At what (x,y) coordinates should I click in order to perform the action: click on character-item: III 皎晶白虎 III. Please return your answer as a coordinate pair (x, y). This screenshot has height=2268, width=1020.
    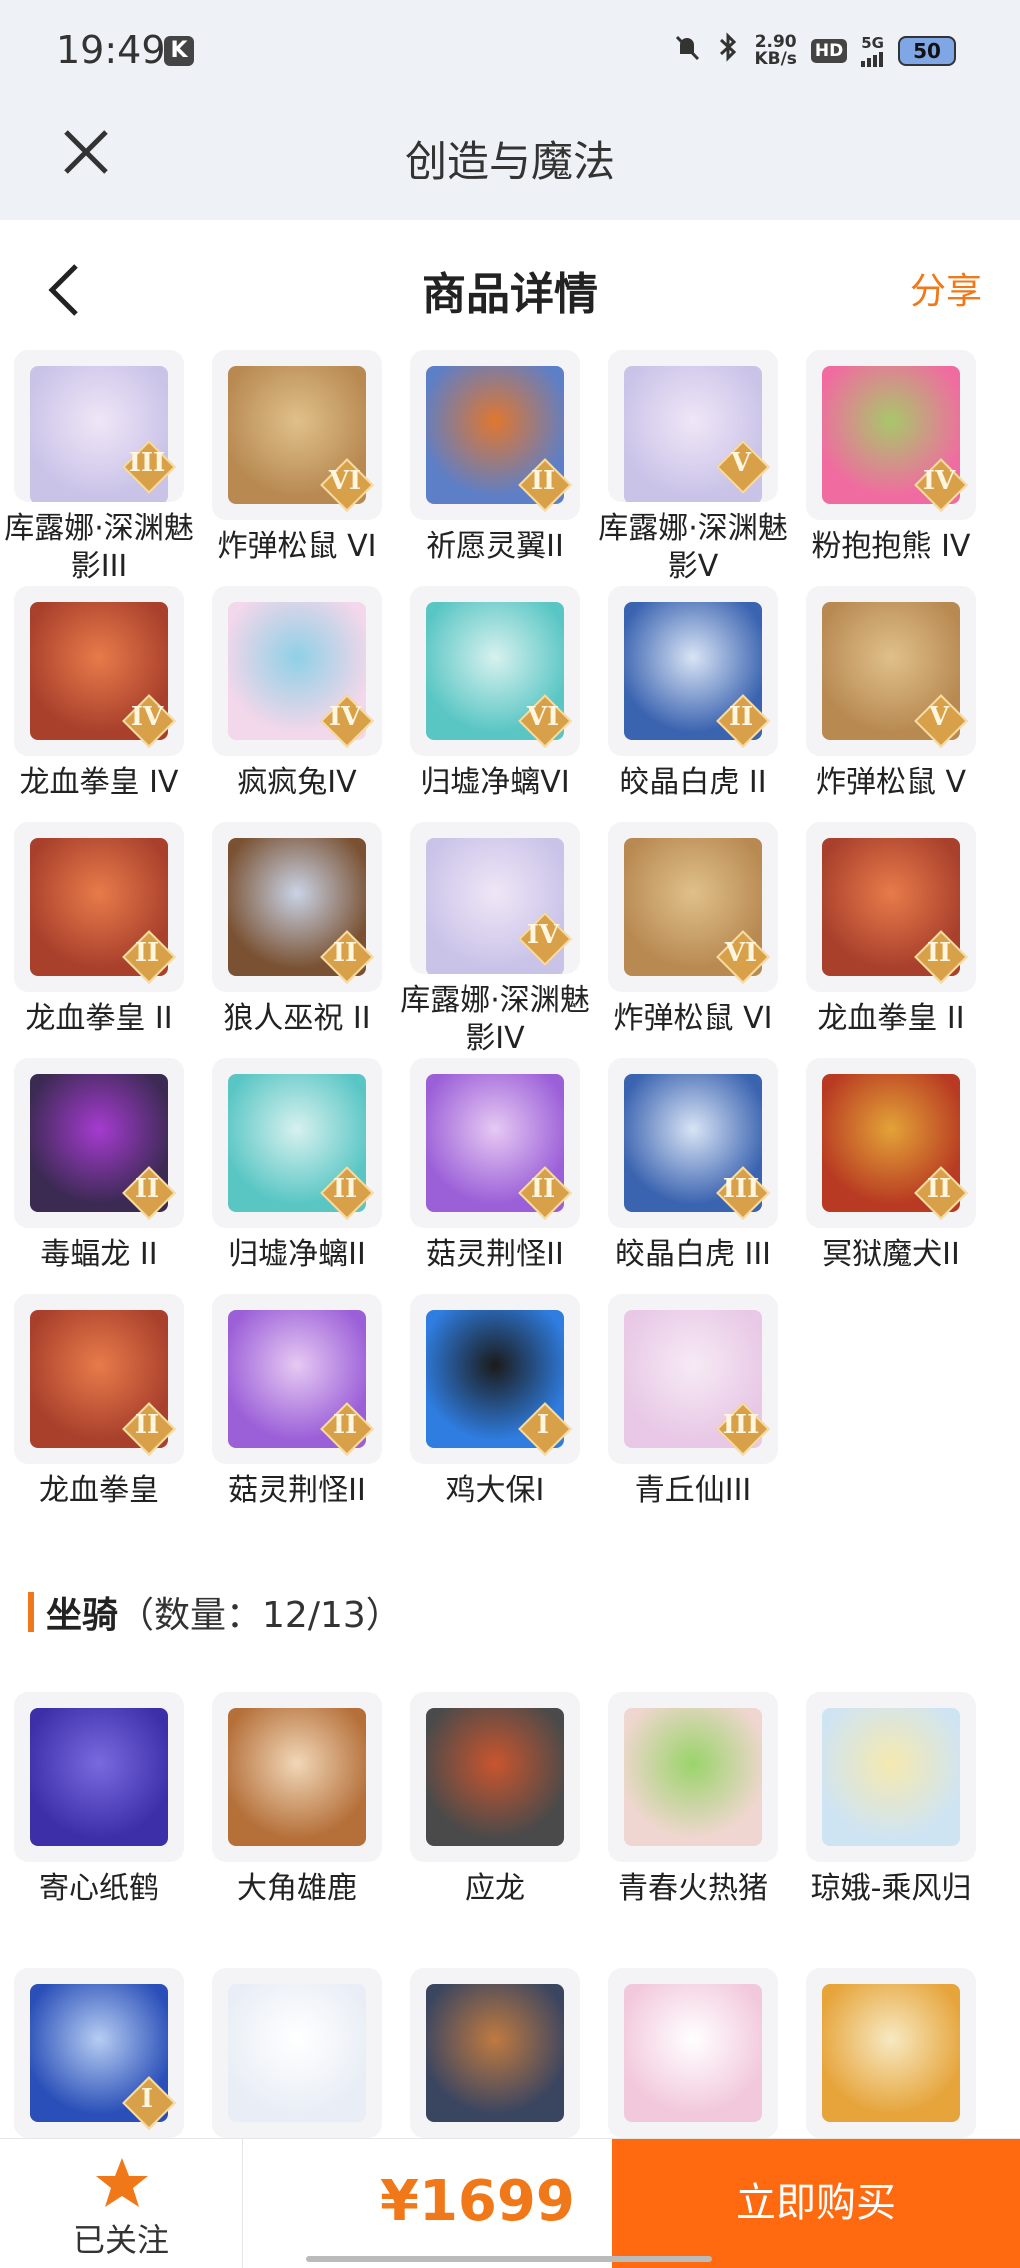
    Looking at the image, I should click on (693, 1176).